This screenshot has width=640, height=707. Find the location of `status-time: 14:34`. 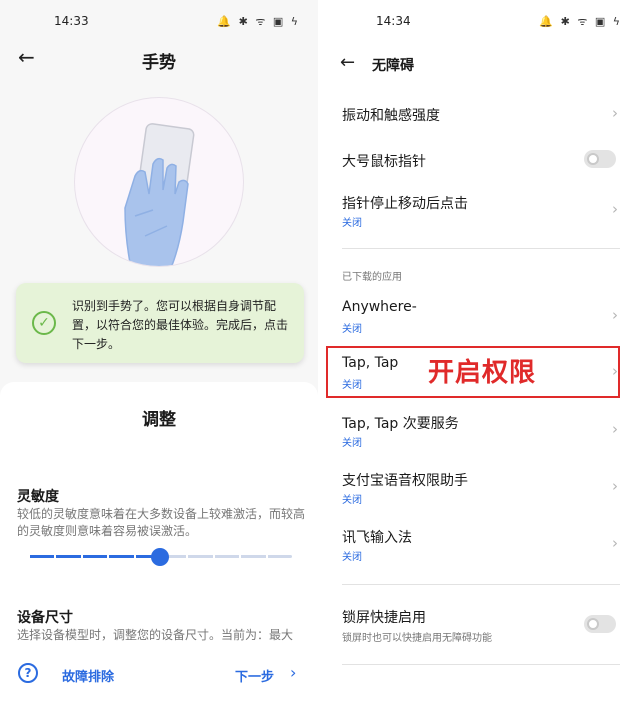

status-time: 14:34 is located at coordinates (393, 21).